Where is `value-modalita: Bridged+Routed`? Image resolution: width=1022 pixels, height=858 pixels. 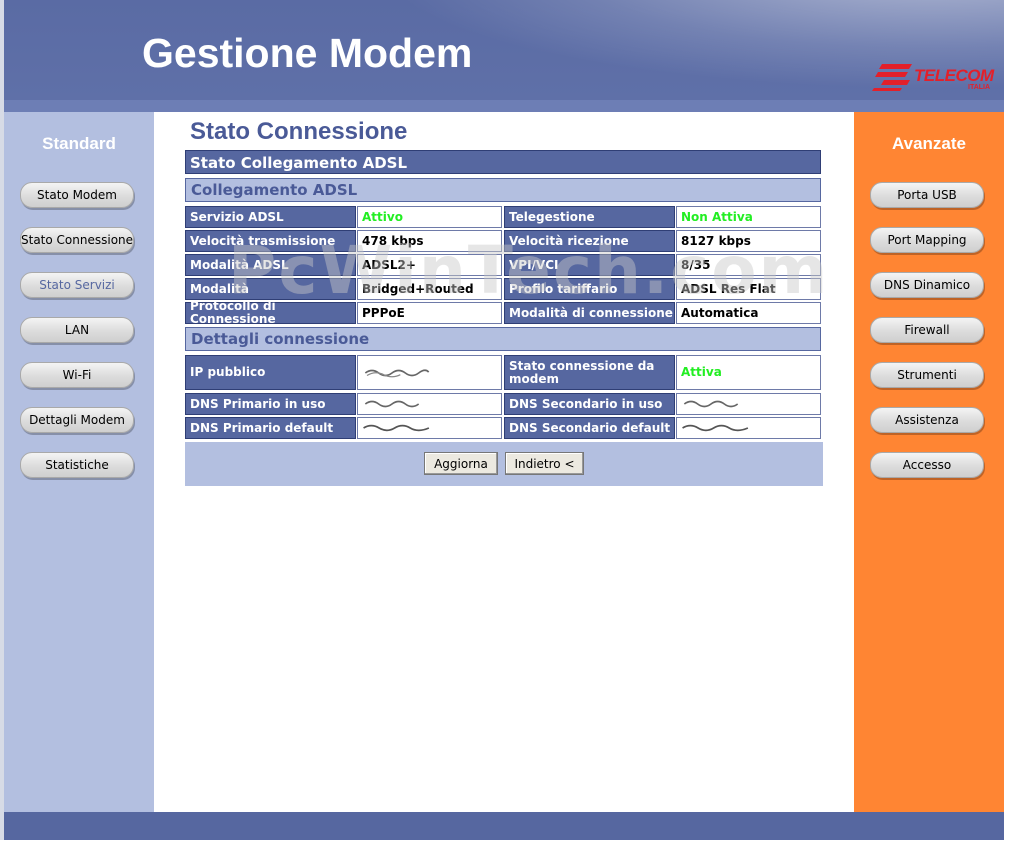 value-modalita: Bridged+Routed is located at coordinates (429, 289).